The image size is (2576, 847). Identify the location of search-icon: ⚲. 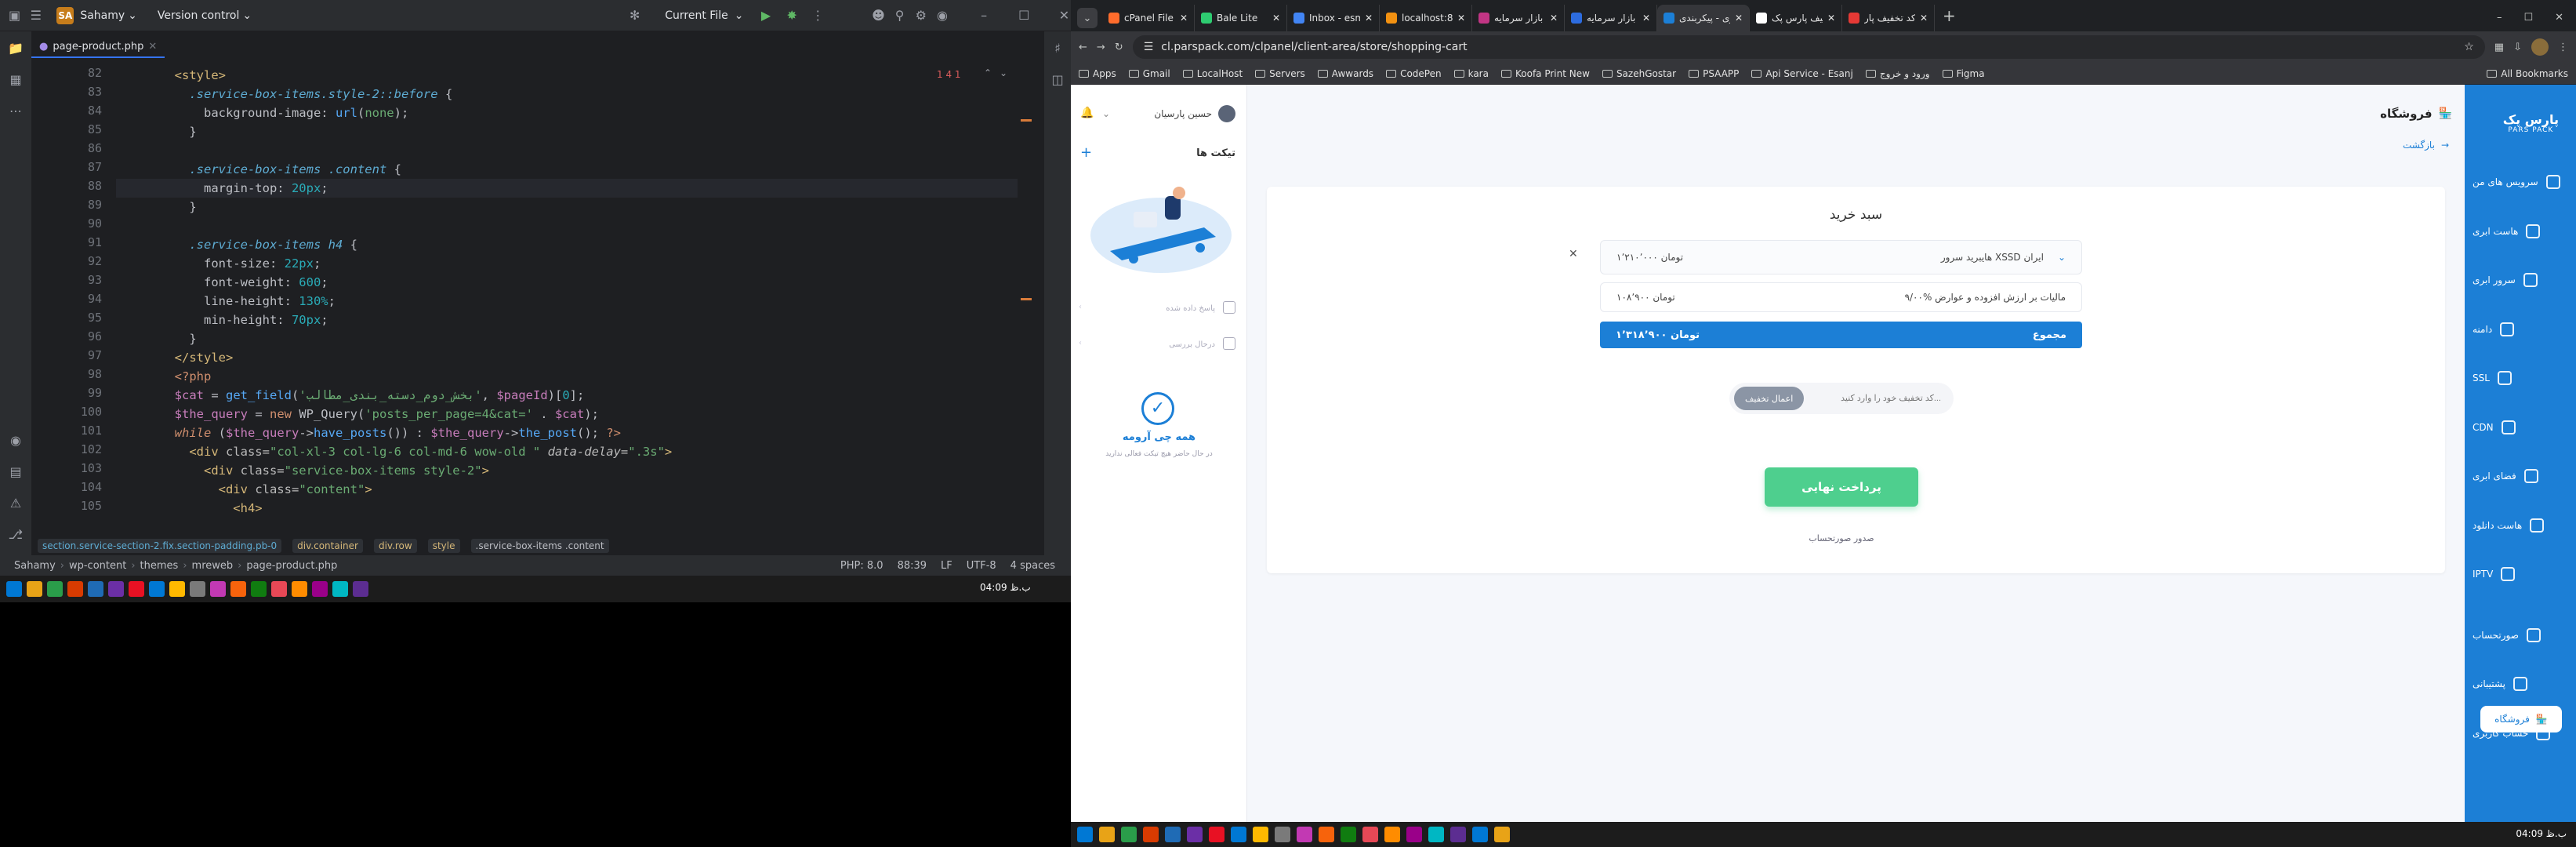
(900, 15).